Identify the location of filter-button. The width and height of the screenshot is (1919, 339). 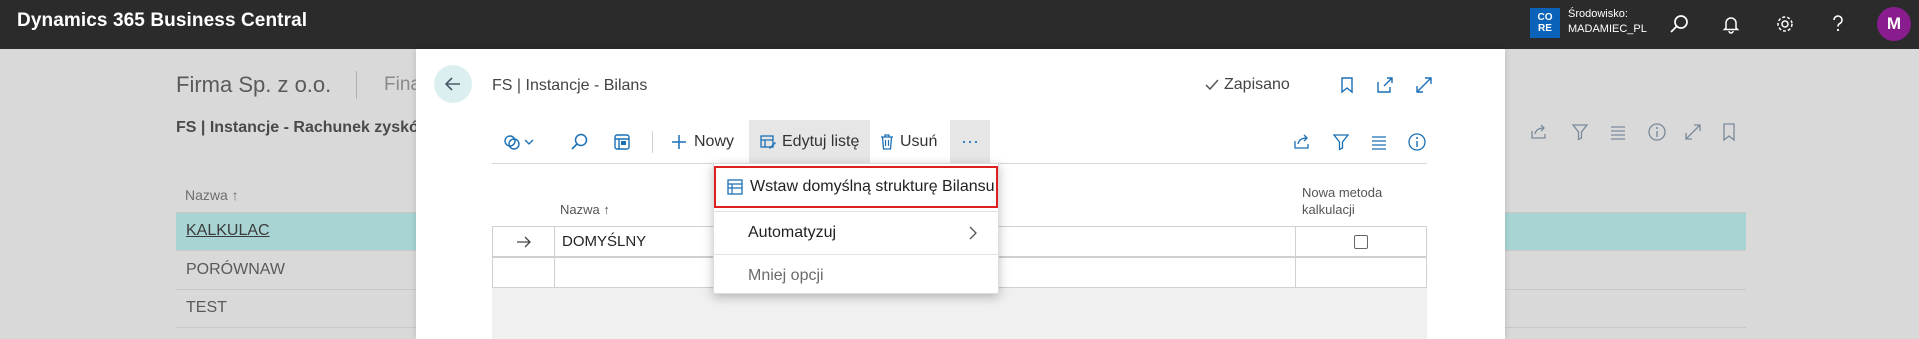
(1341, 141).